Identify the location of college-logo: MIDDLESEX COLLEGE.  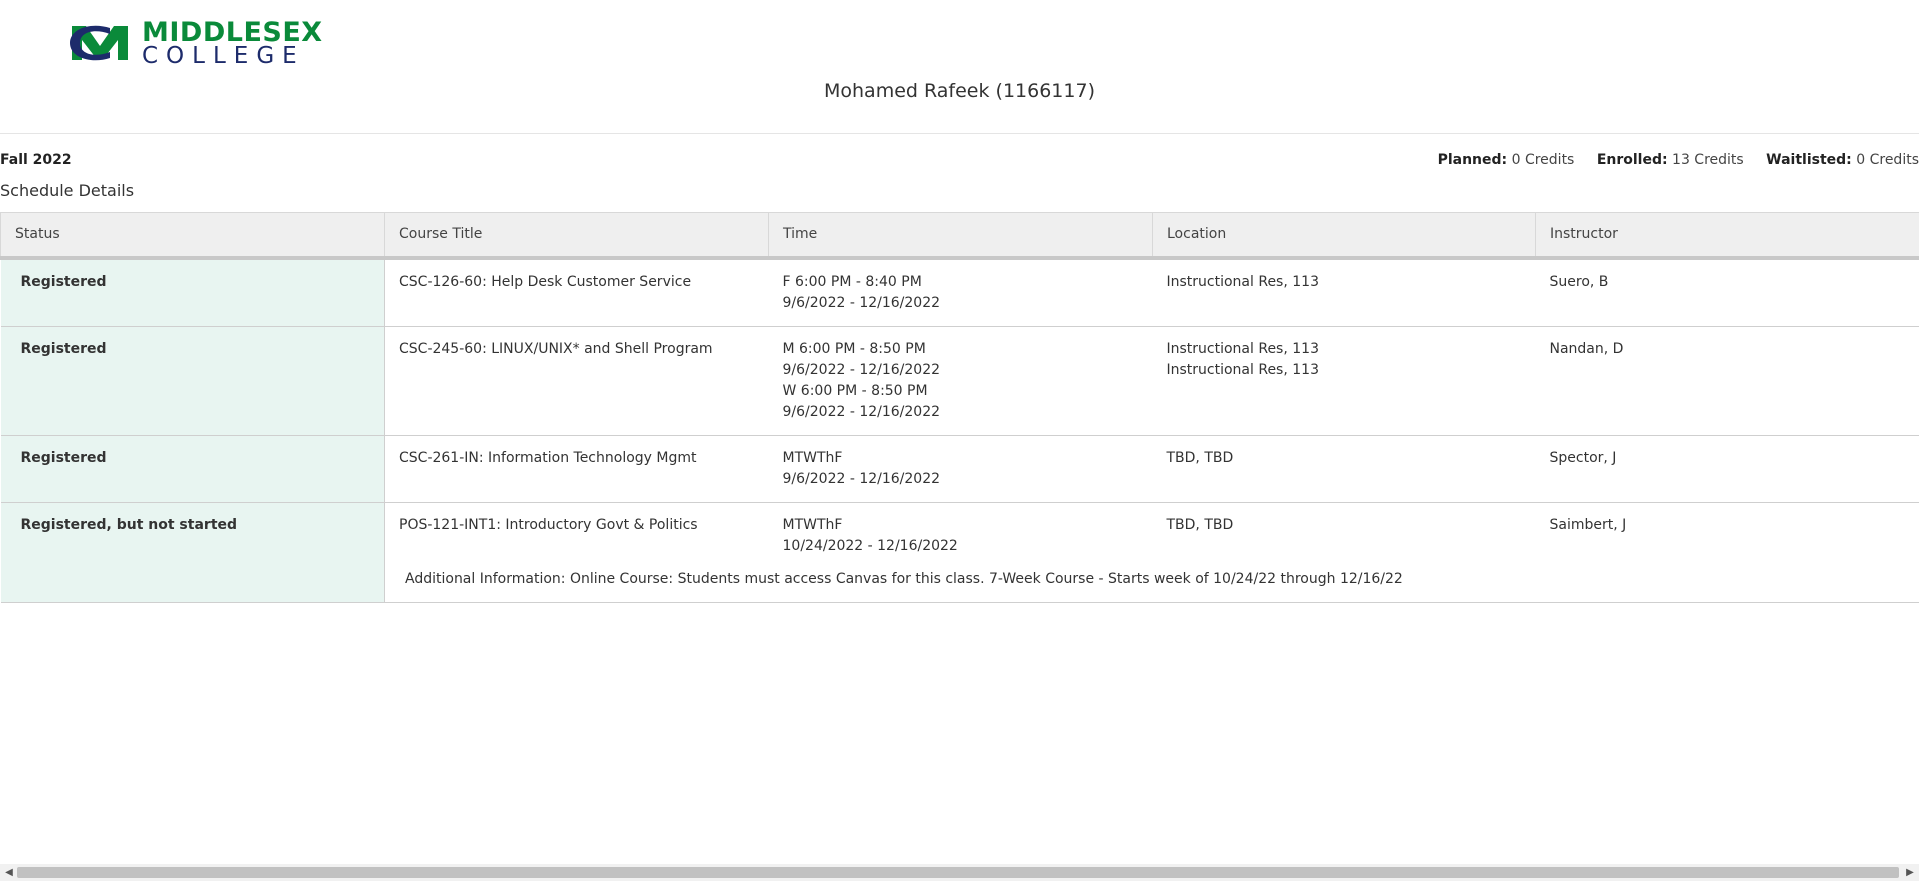
(194, 43).